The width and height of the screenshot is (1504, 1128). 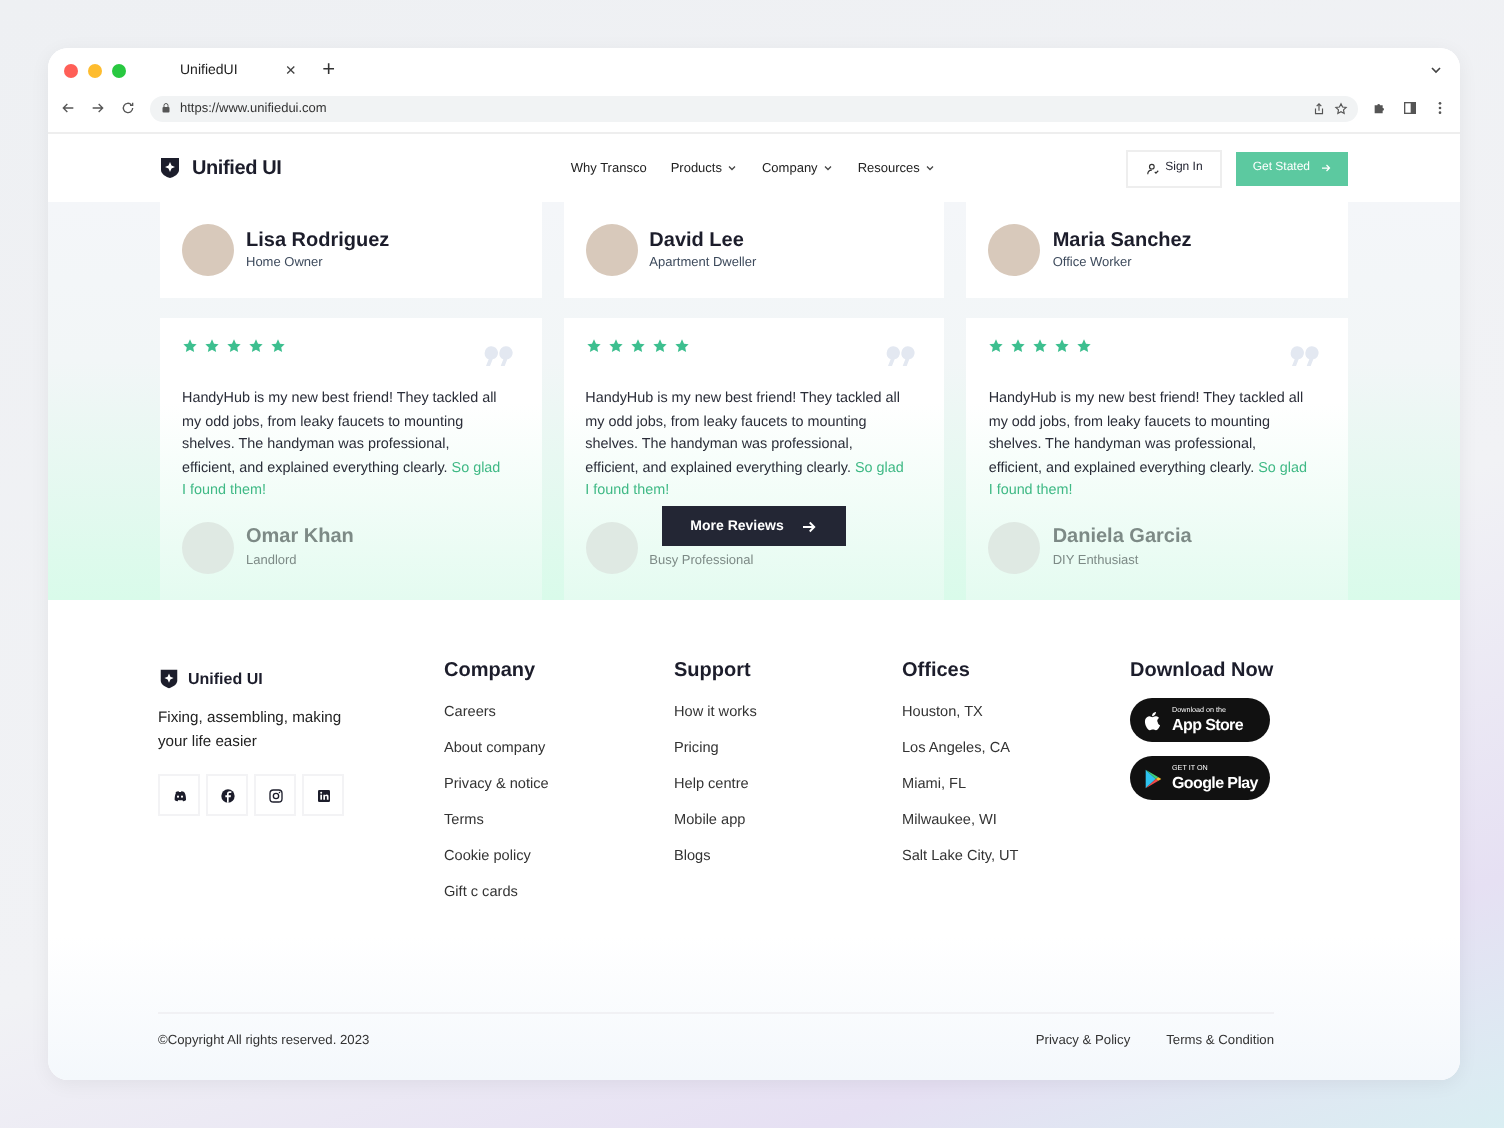 I want to click on column-title: Download Now, so click(x=1203, y=671).